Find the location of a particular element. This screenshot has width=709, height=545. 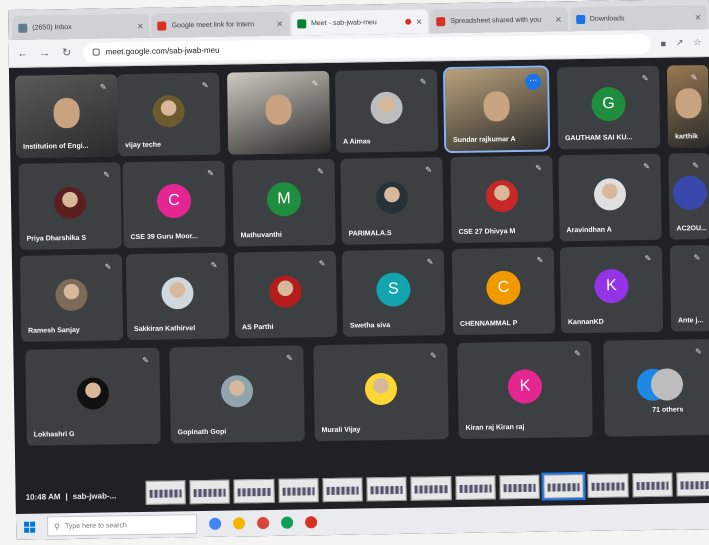

participant-tile: K ✎ KannanKD is located at coordinates (611, 289).